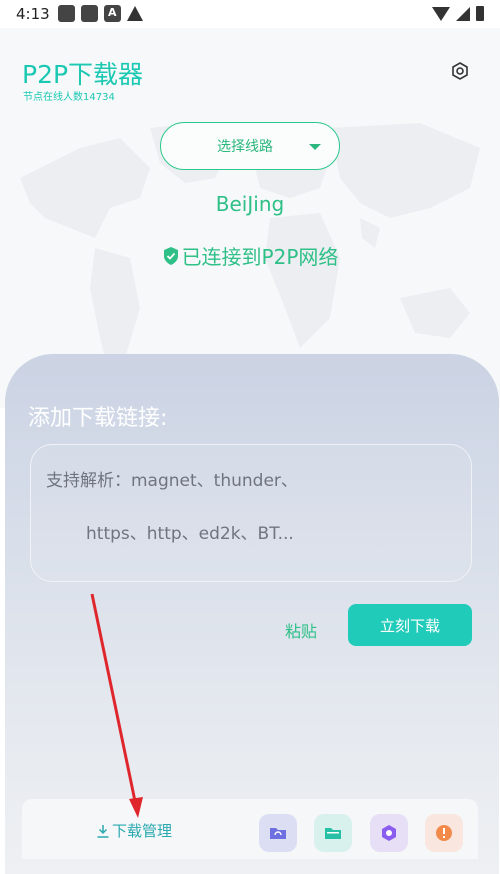 This screenshot has width=500, height=874. Describe the element at coordinates (463, 13) in the screenshot. I see `signal-icon` at that location.